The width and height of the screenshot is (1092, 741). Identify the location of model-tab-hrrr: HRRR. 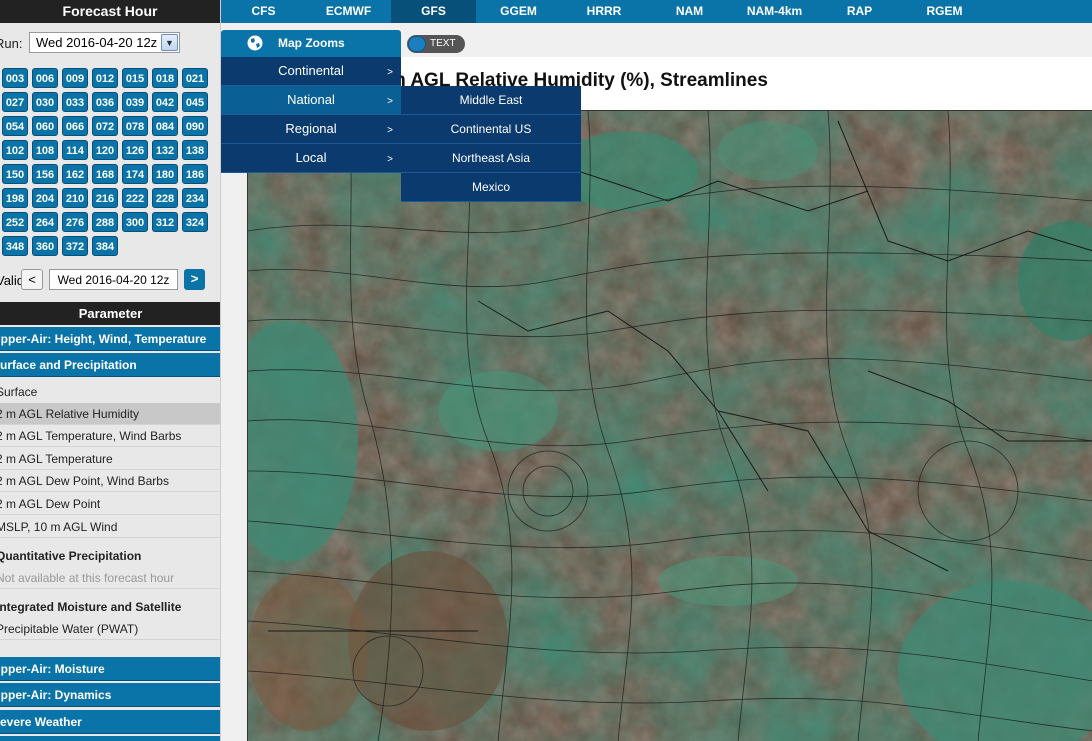
(604, 11).